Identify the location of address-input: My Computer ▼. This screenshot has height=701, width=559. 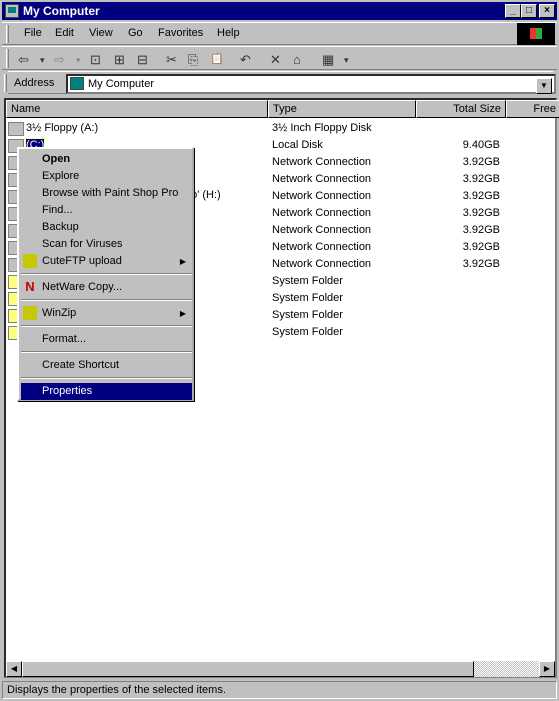
(311, 84).